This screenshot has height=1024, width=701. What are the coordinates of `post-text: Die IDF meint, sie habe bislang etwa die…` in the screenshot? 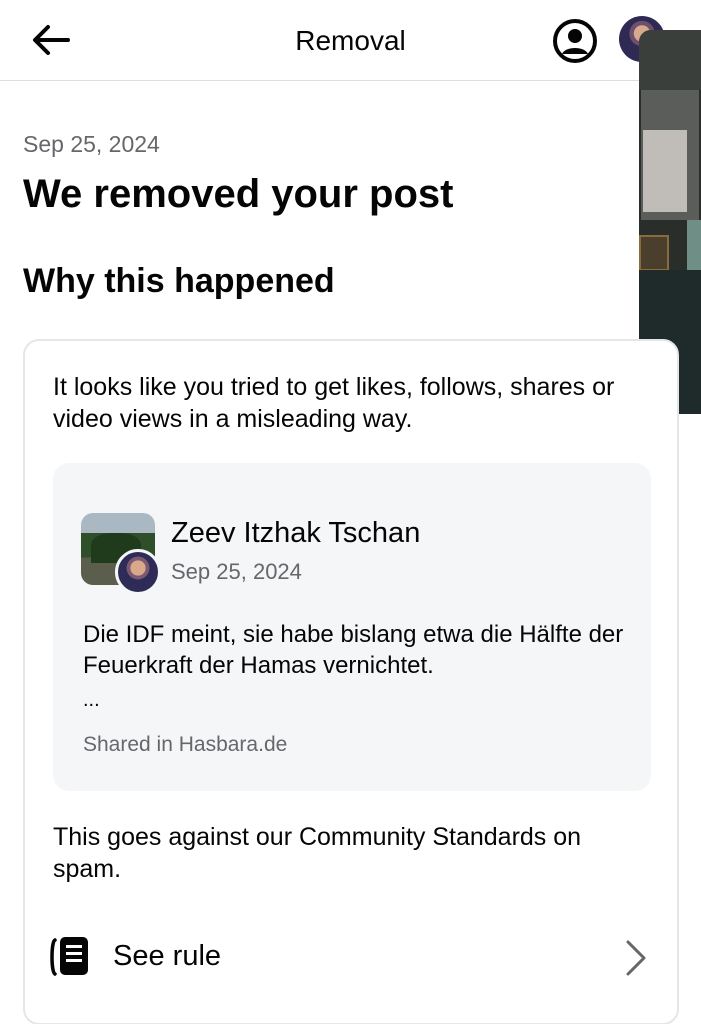 It's located at (353, 650).